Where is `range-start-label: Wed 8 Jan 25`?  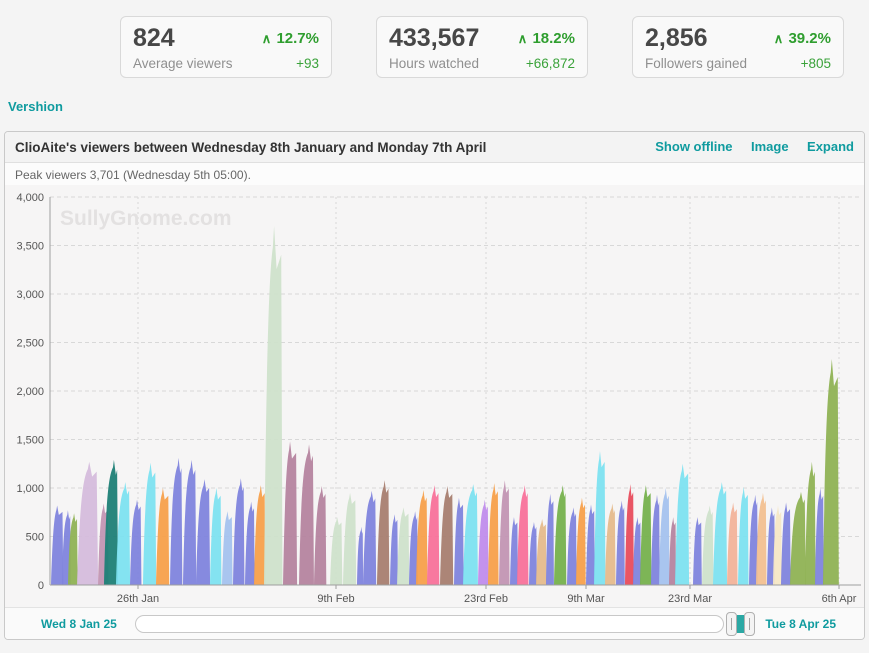 range-start-label: Wed 8 Jan 25 is located at coordinates (79, 623).